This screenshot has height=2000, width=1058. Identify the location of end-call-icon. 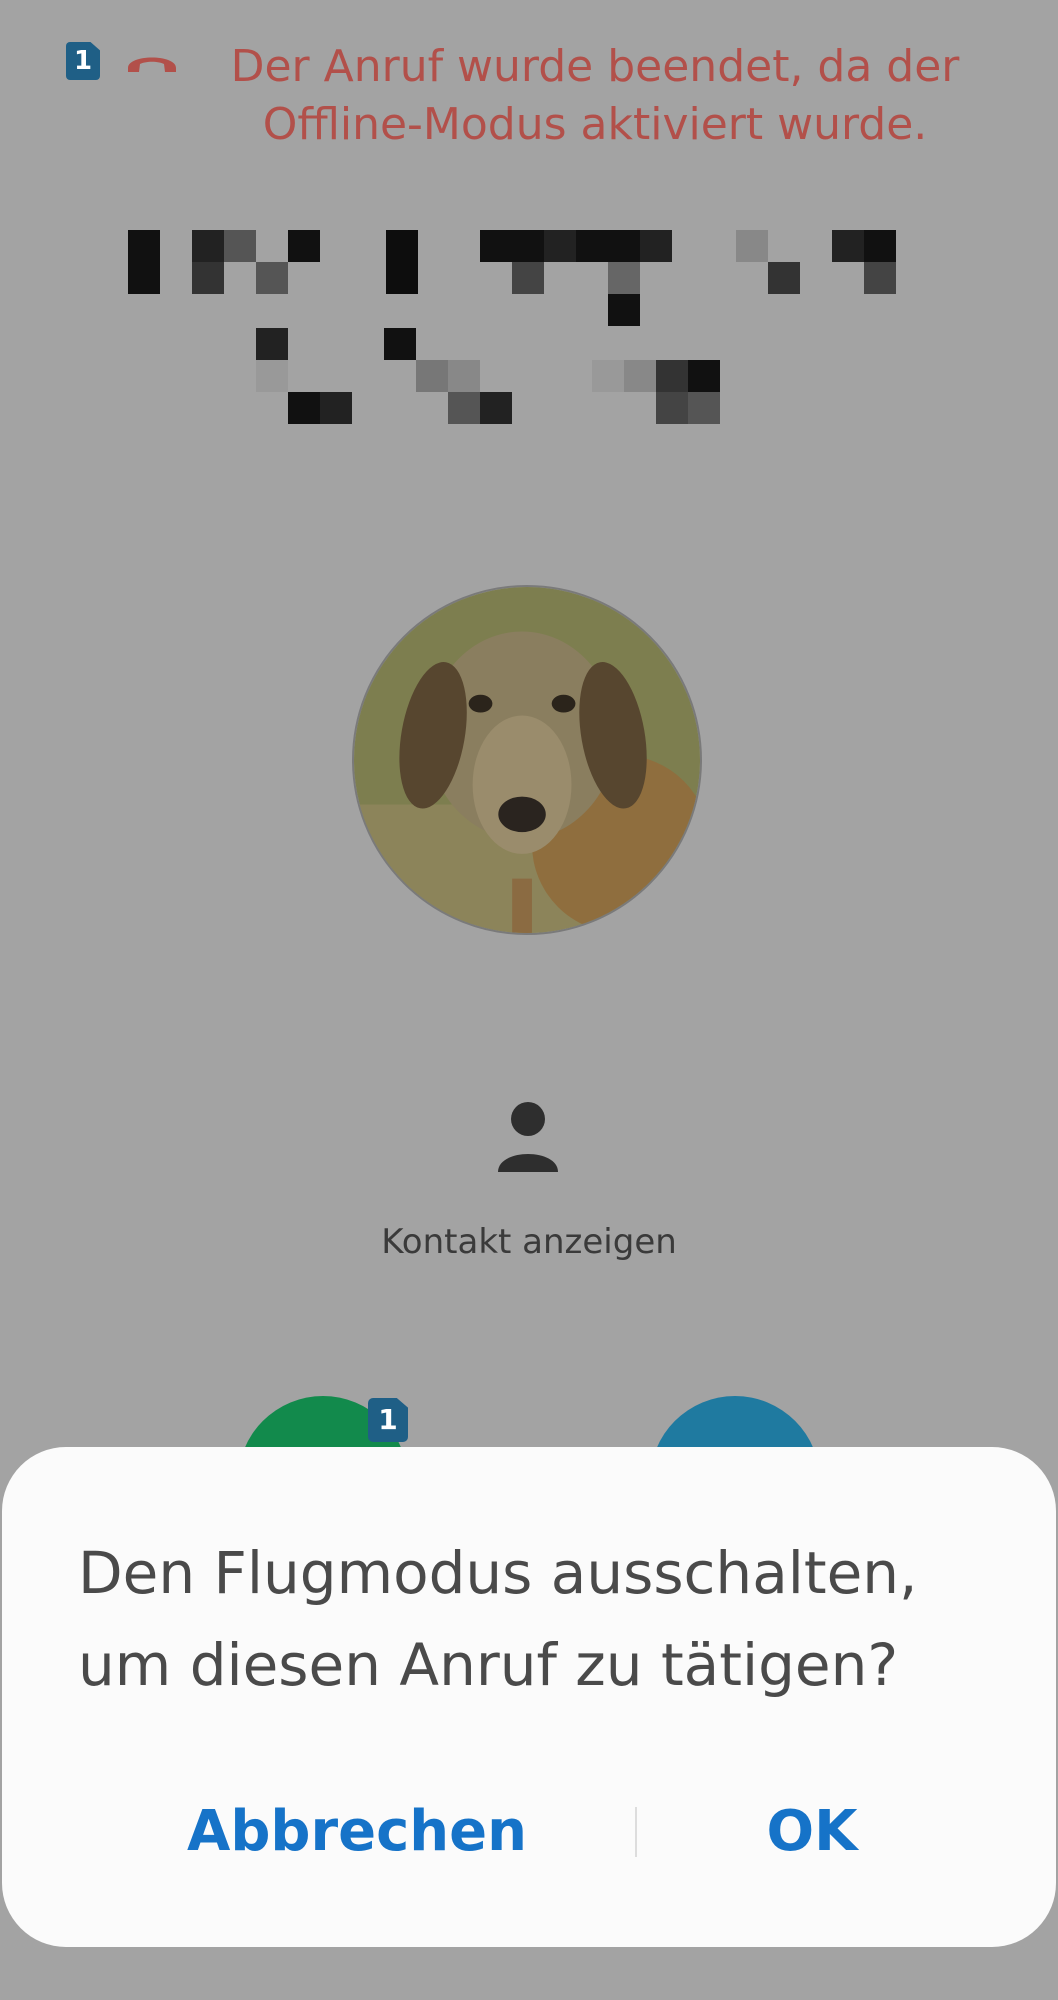
(152, 64).